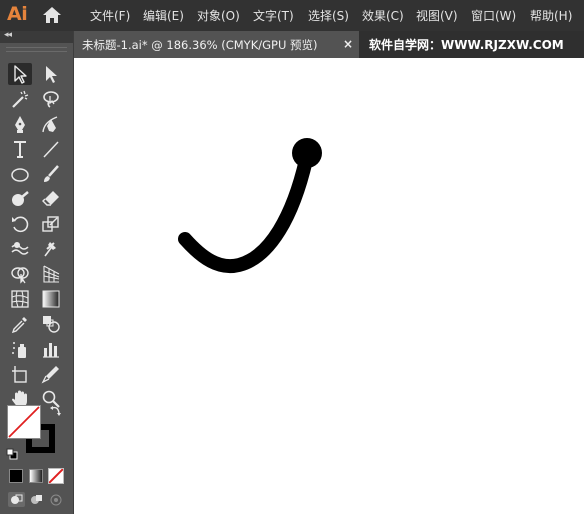 Image resolution: width=584 pixels, height=514 pixels. Describe the element at coordinates (20, 374) in the screenshot. I see `artboard-tool-icon` at that location.